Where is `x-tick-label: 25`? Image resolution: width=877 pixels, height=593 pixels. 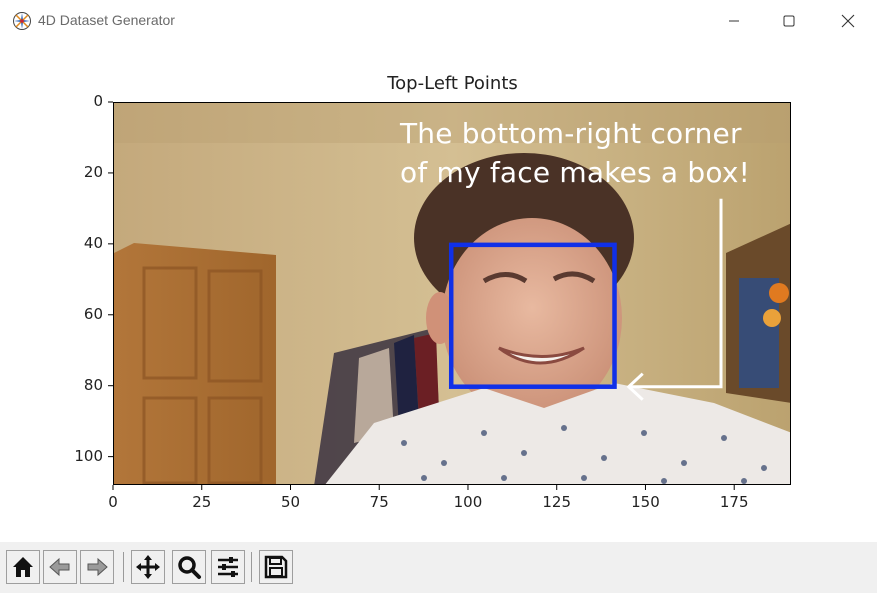 x-tick-label: 25 is located at coordinates (202, 502).